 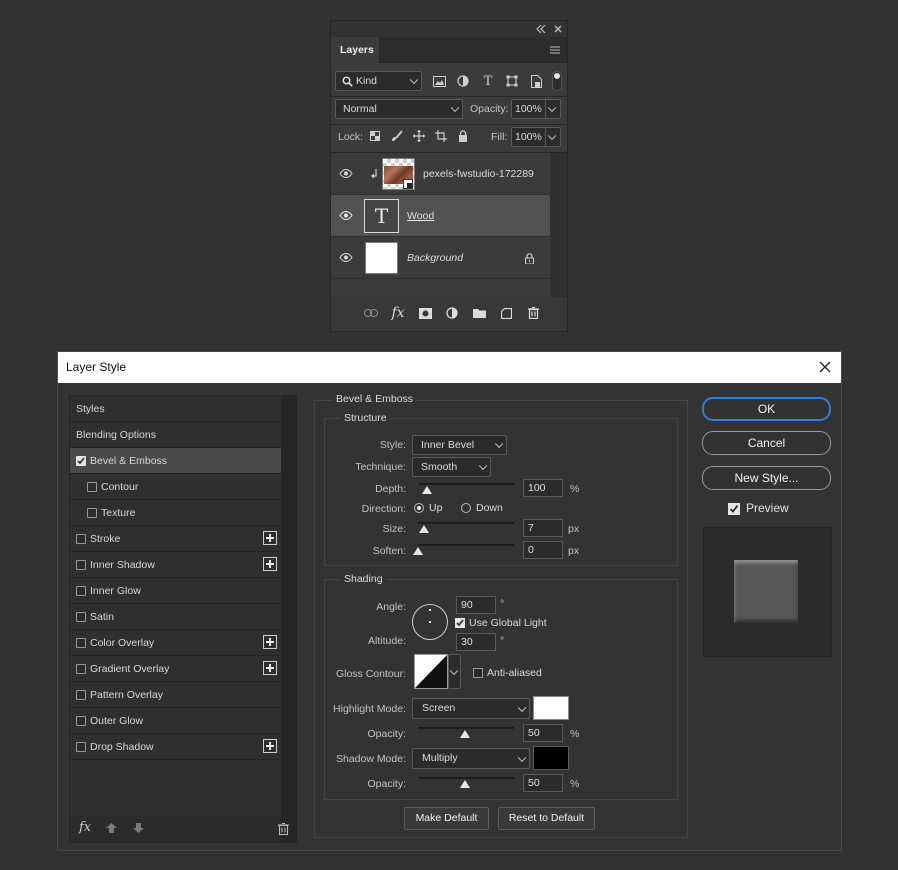 I want to click on highlight-opacity-thumb, so click(x=465, y=734).